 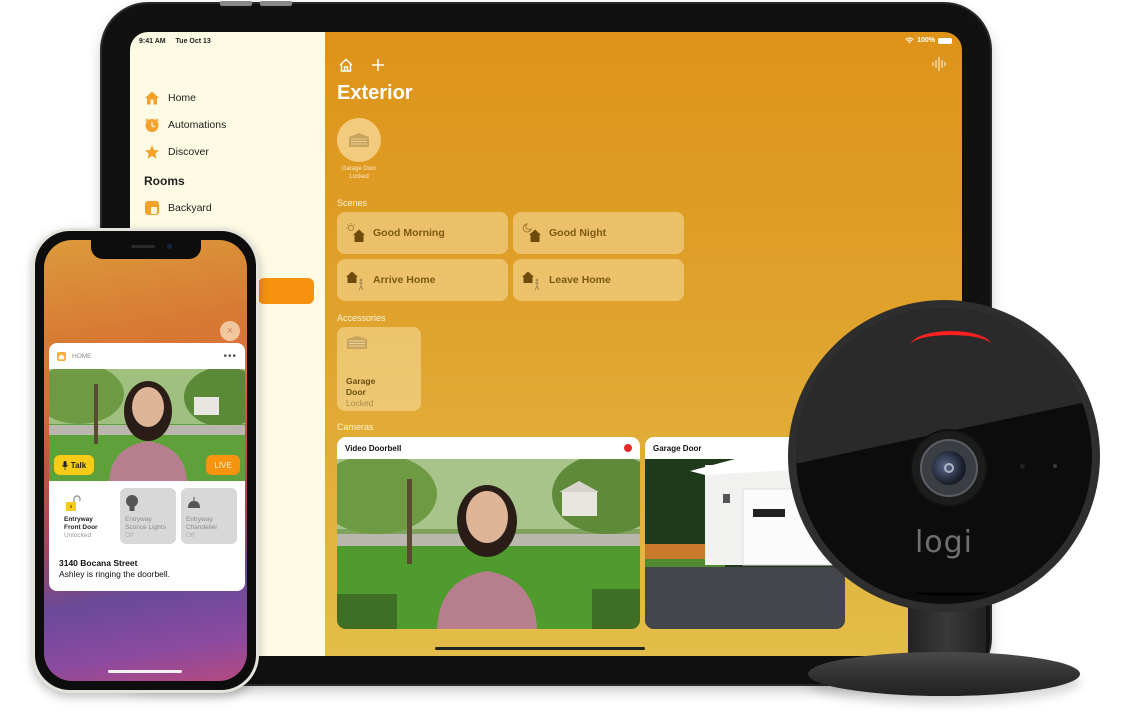 What do you see at coordinates (190, 208) in the screenshot?
I see `sidebar-item-label: Backyard` at bounding box center [190, 208].